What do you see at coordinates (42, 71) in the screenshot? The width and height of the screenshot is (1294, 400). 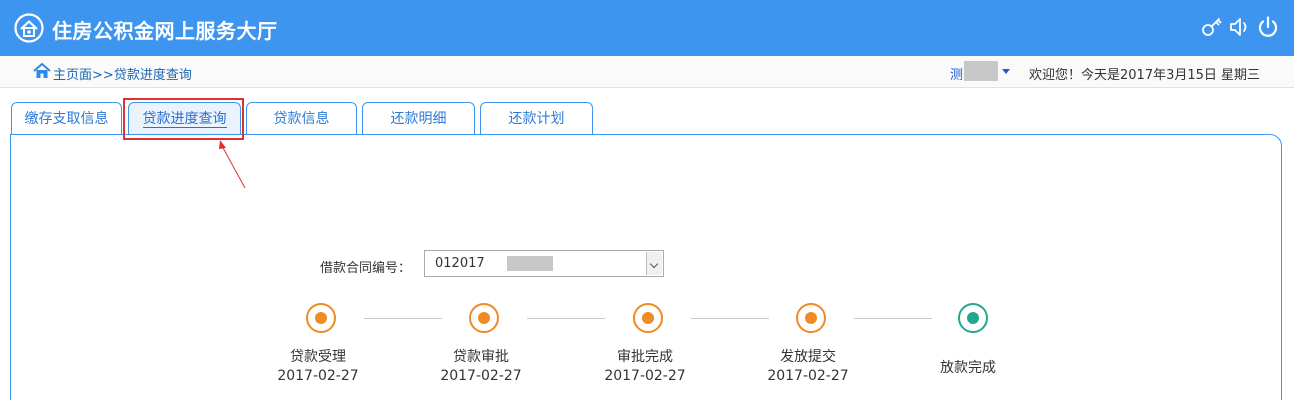 I see `home-icon` at bounding box center [42, 71].